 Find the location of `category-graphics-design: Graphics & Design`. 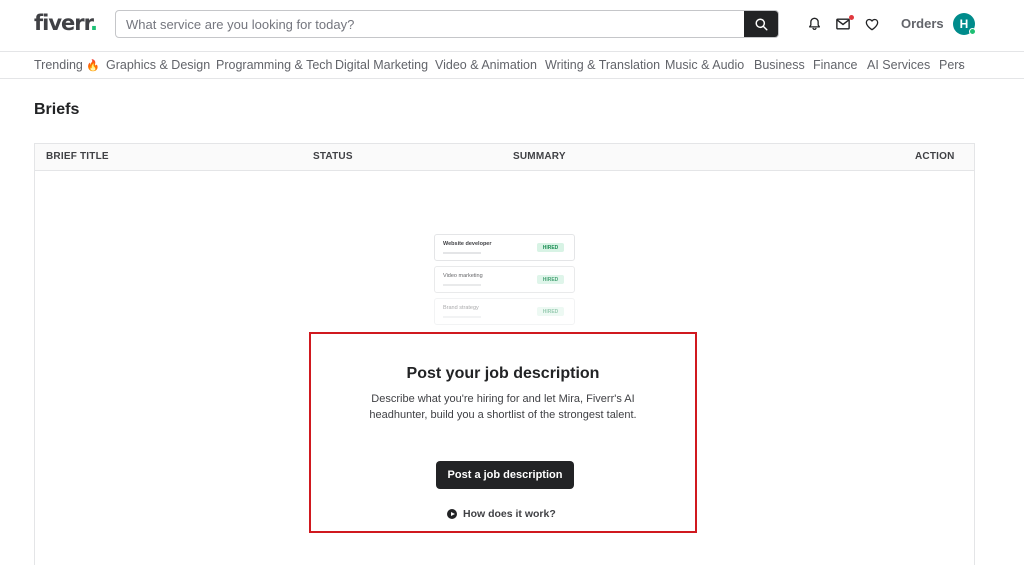

category-graphics-design: Graphics & Design is located at coordinates (158, 65).